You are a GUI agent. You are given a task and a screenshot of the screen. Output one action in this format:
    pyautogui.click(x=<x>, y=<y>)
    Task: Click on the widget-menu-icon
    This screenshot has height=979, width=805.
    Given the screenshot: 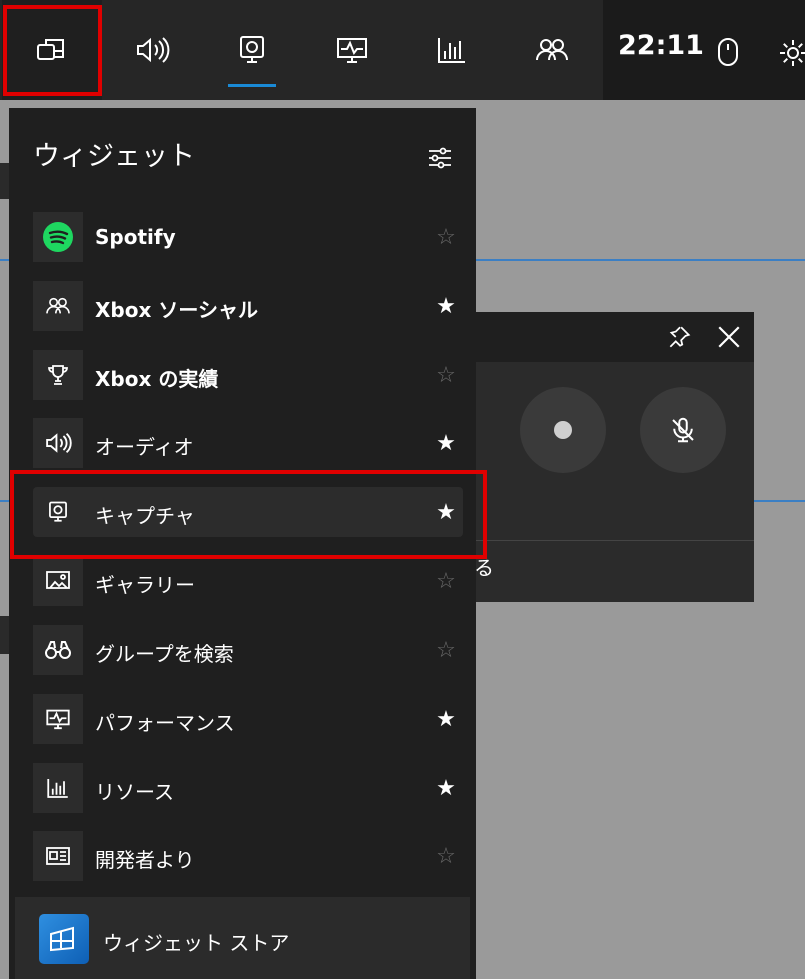 What is the action you would take?
    pyautogui.click(x=50, y=49)
    